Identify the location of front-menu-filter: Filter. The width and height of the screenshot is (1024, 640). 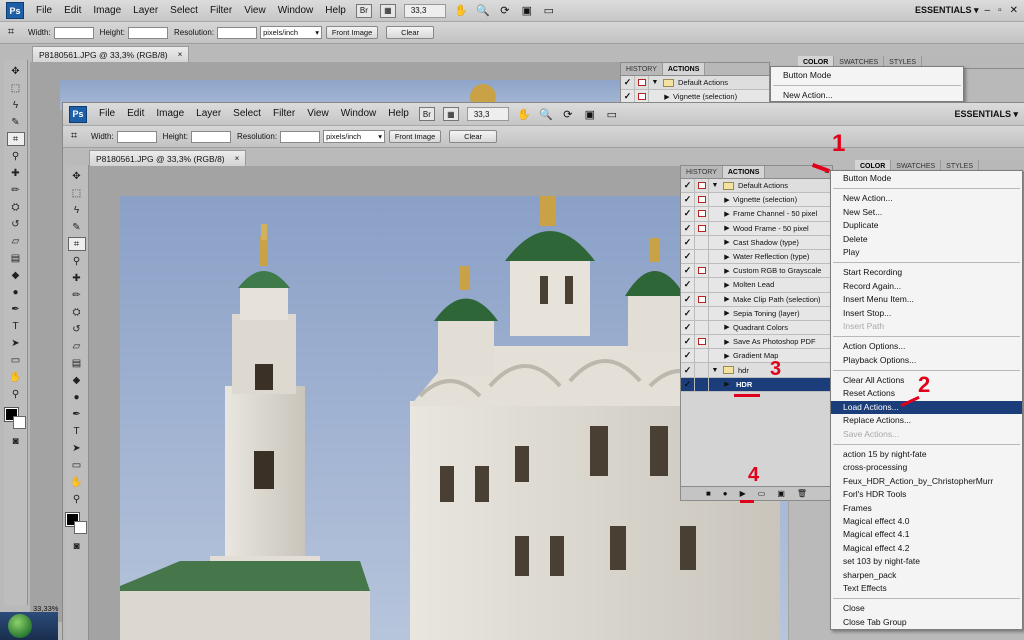
(284, 114).